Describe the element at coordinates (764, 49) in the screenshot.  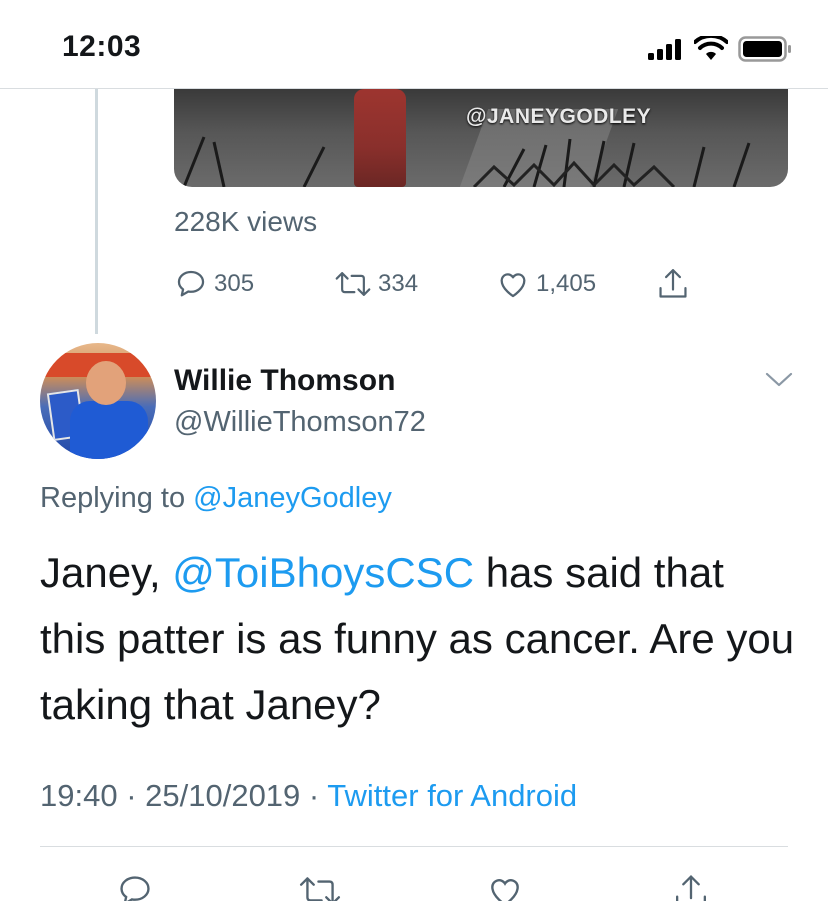
I see `battery-icon` at that location.